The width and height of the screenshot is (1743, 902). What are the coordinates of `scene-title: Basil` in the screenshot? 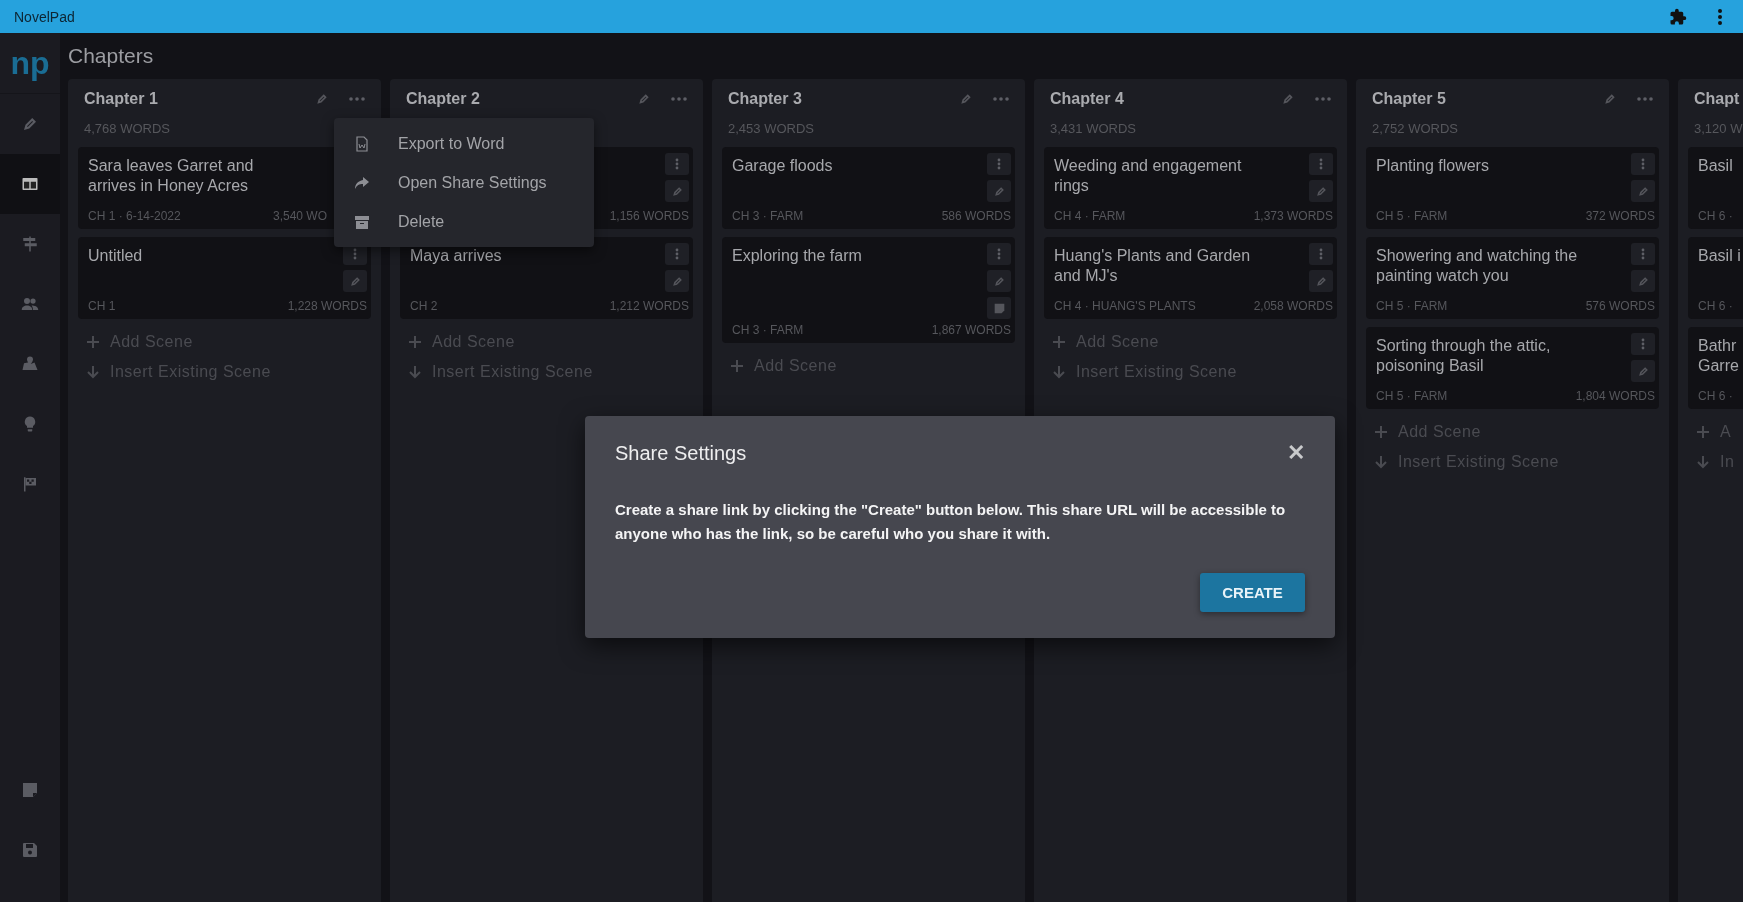 It's located at (1715, 166).